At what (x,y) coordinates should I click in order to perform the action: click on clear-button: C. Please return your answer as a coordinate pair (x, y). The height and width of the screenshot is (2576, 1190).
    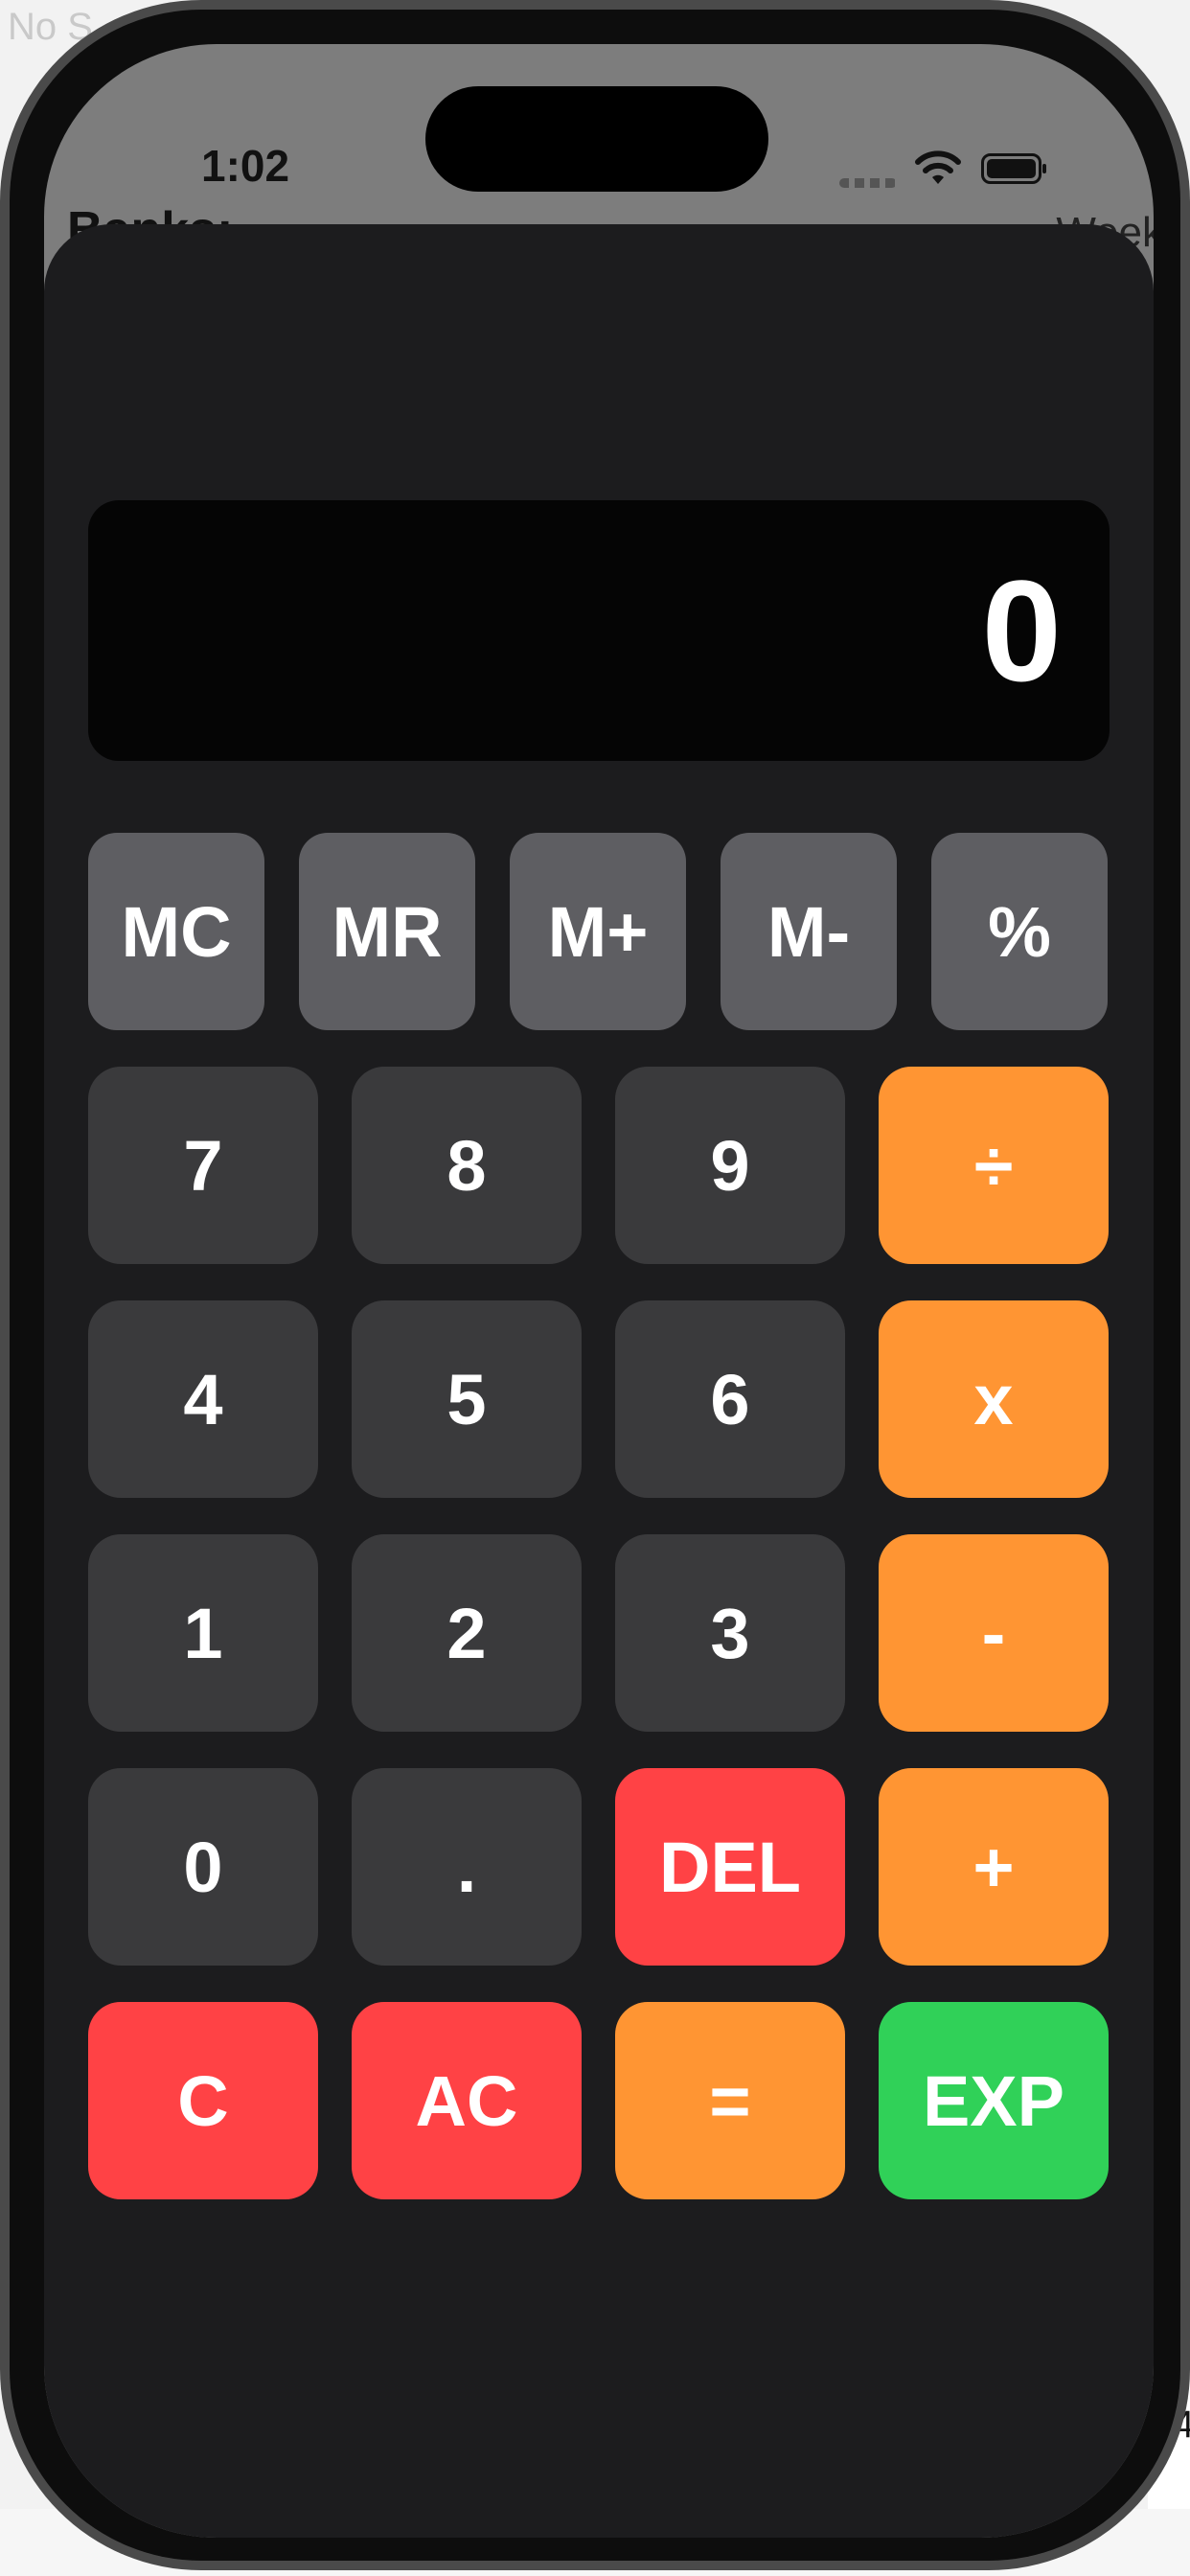
    Looking at the image, I should click on (203, 2100).